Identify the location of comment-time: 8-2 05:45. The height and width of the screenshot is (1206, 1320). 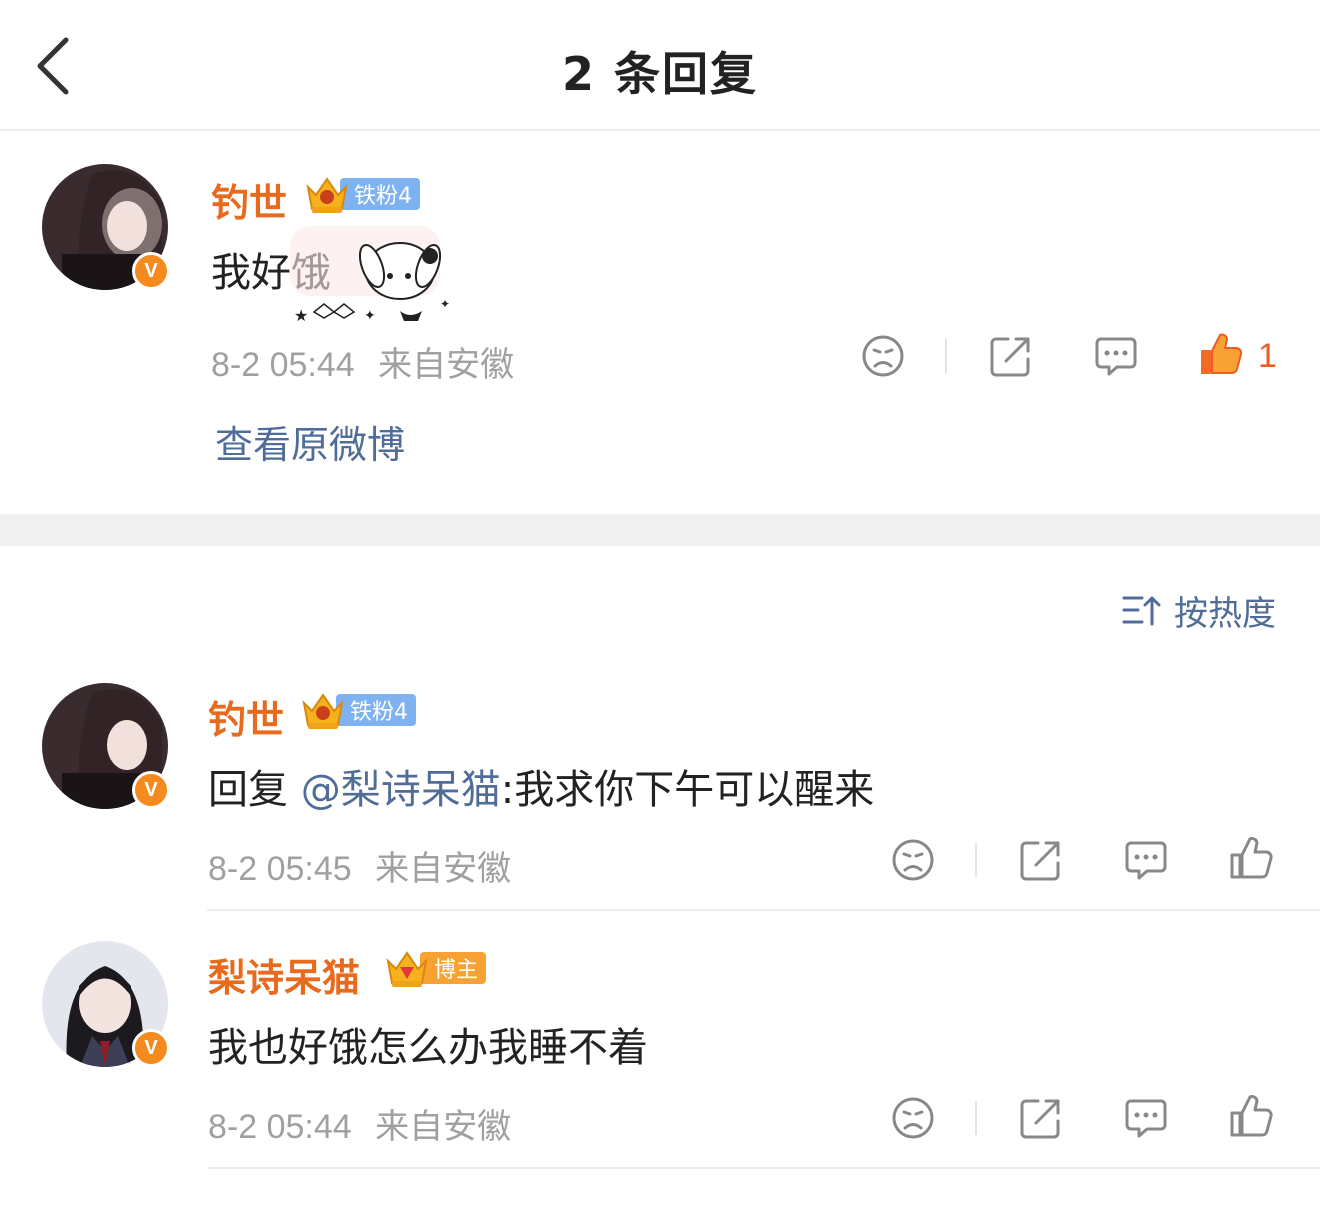
(280, 869).